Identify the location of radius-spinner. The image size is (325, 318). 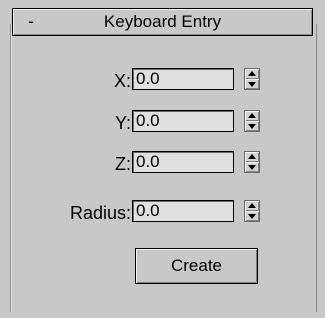
(252, 211).